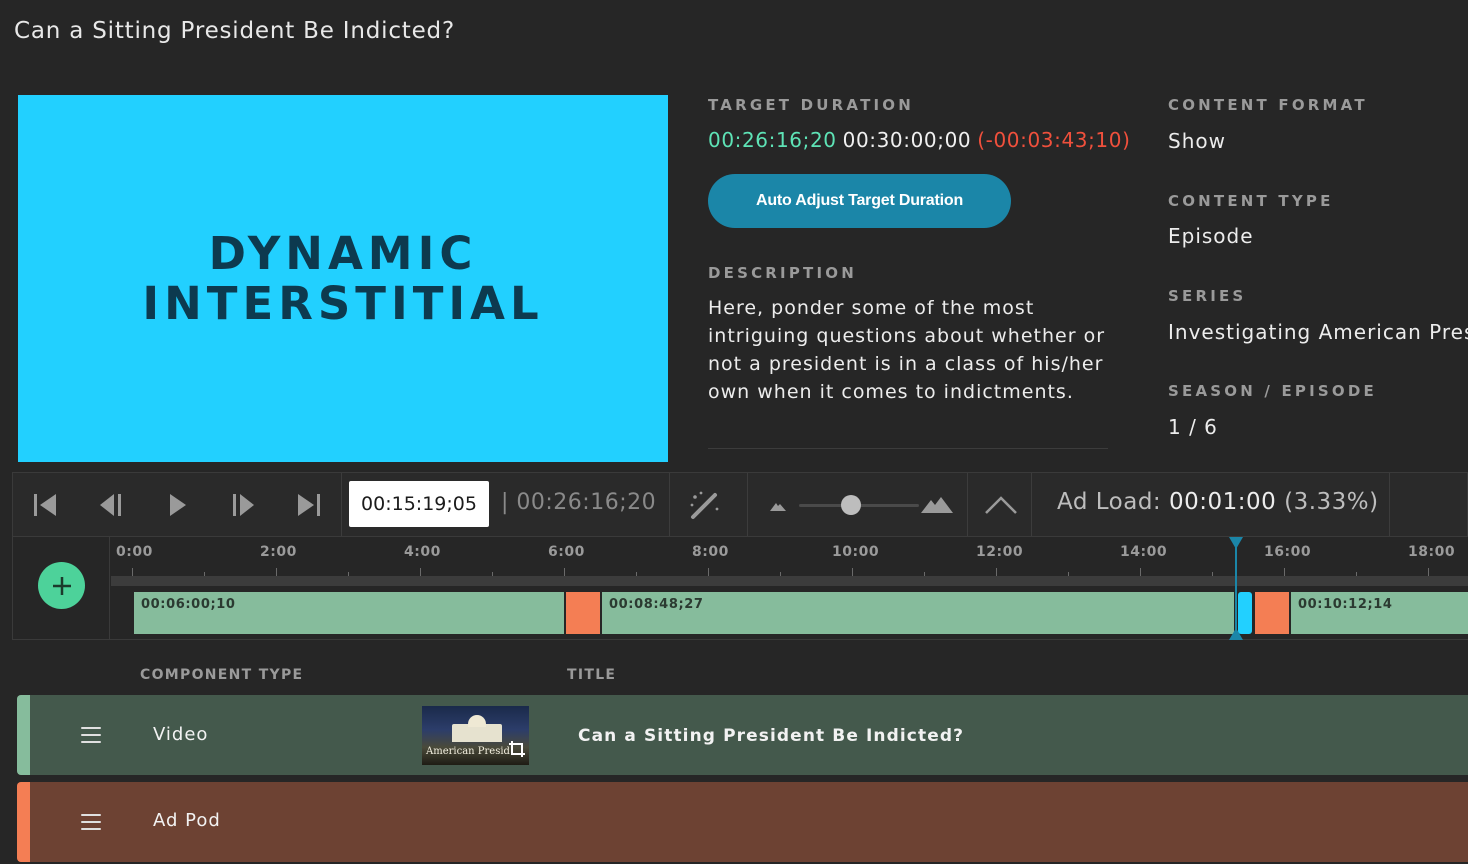  Describe the element at coordinates (851, 505) in the screenshot. I see `zoom-slider-knob` at that location.